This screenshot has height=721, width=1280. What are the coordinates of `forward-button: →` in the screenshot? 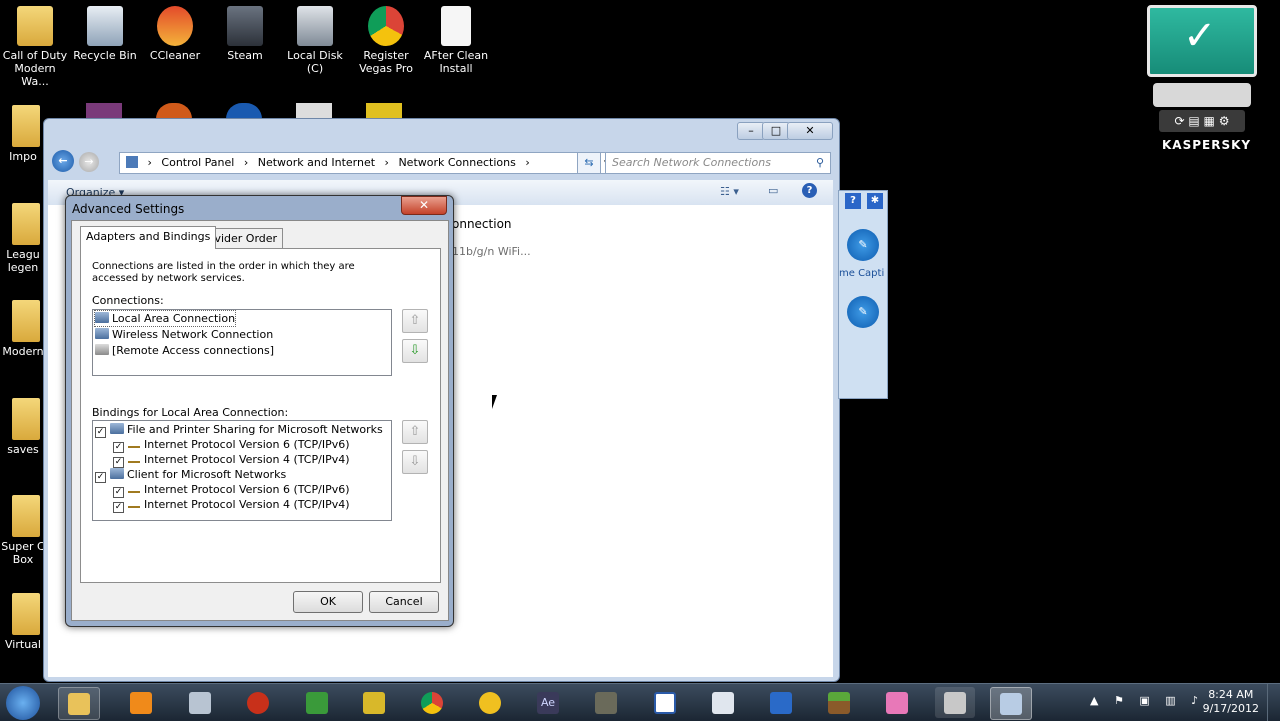 It's located at (89, 162).